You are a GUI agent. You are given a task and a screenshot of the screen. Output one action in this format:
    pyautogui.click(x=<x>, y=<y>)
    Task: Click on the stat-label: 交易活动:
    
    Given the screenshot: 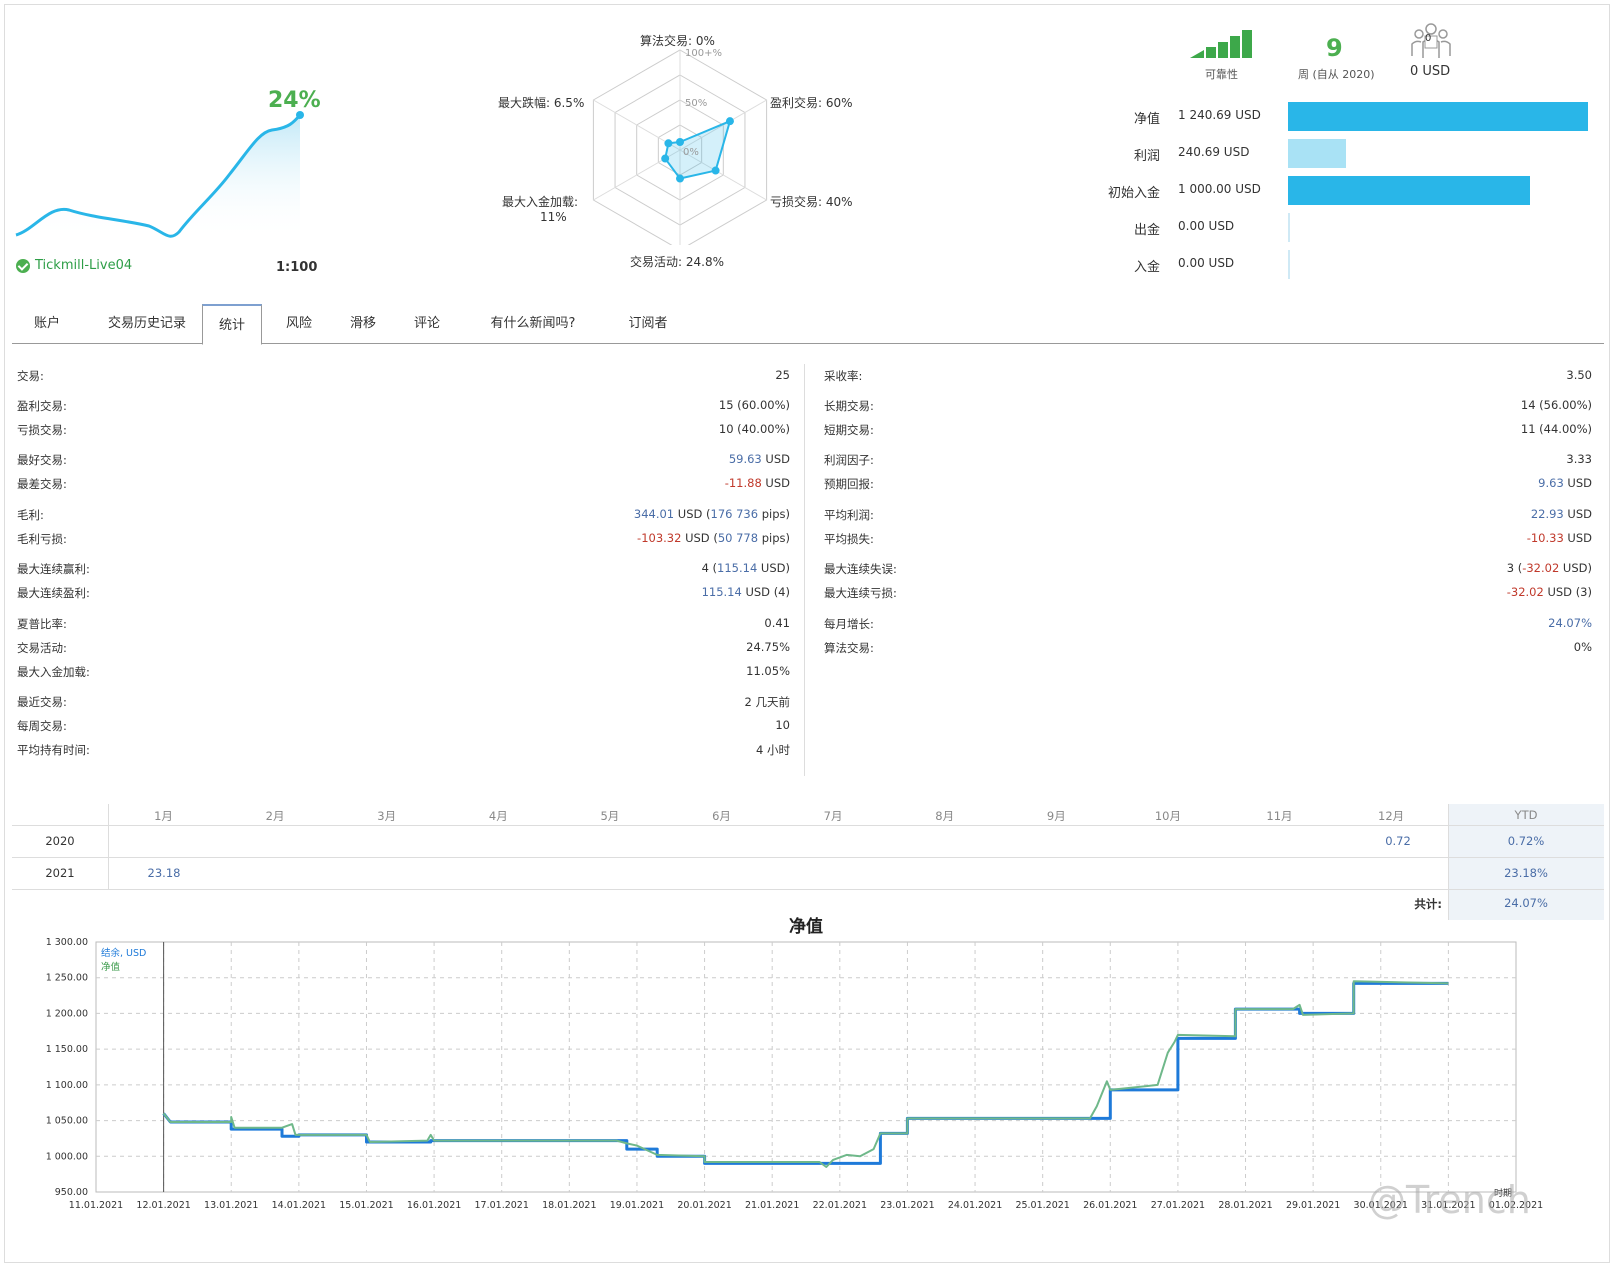 What is the action you would take?
    pyautogui.click(x=42, y=648)
    